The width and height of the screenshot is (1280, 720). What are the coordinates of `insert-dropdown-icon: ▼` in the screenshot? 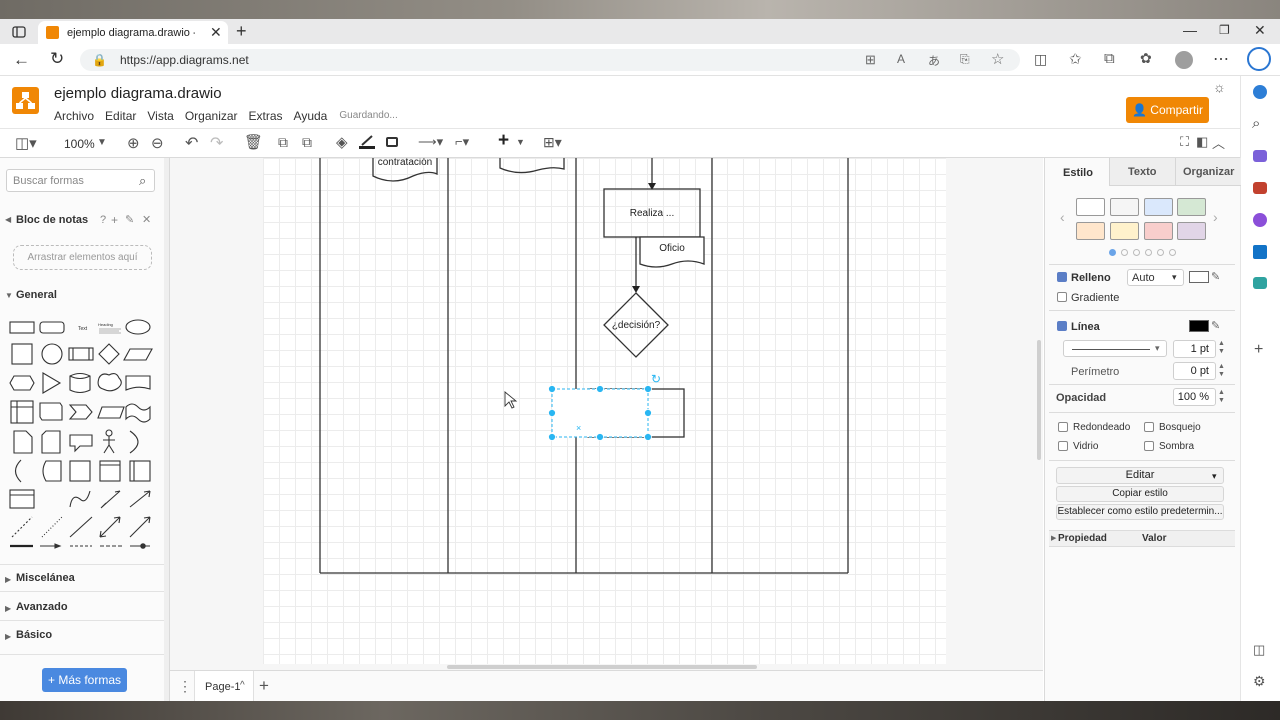 It's located at (520, 142).